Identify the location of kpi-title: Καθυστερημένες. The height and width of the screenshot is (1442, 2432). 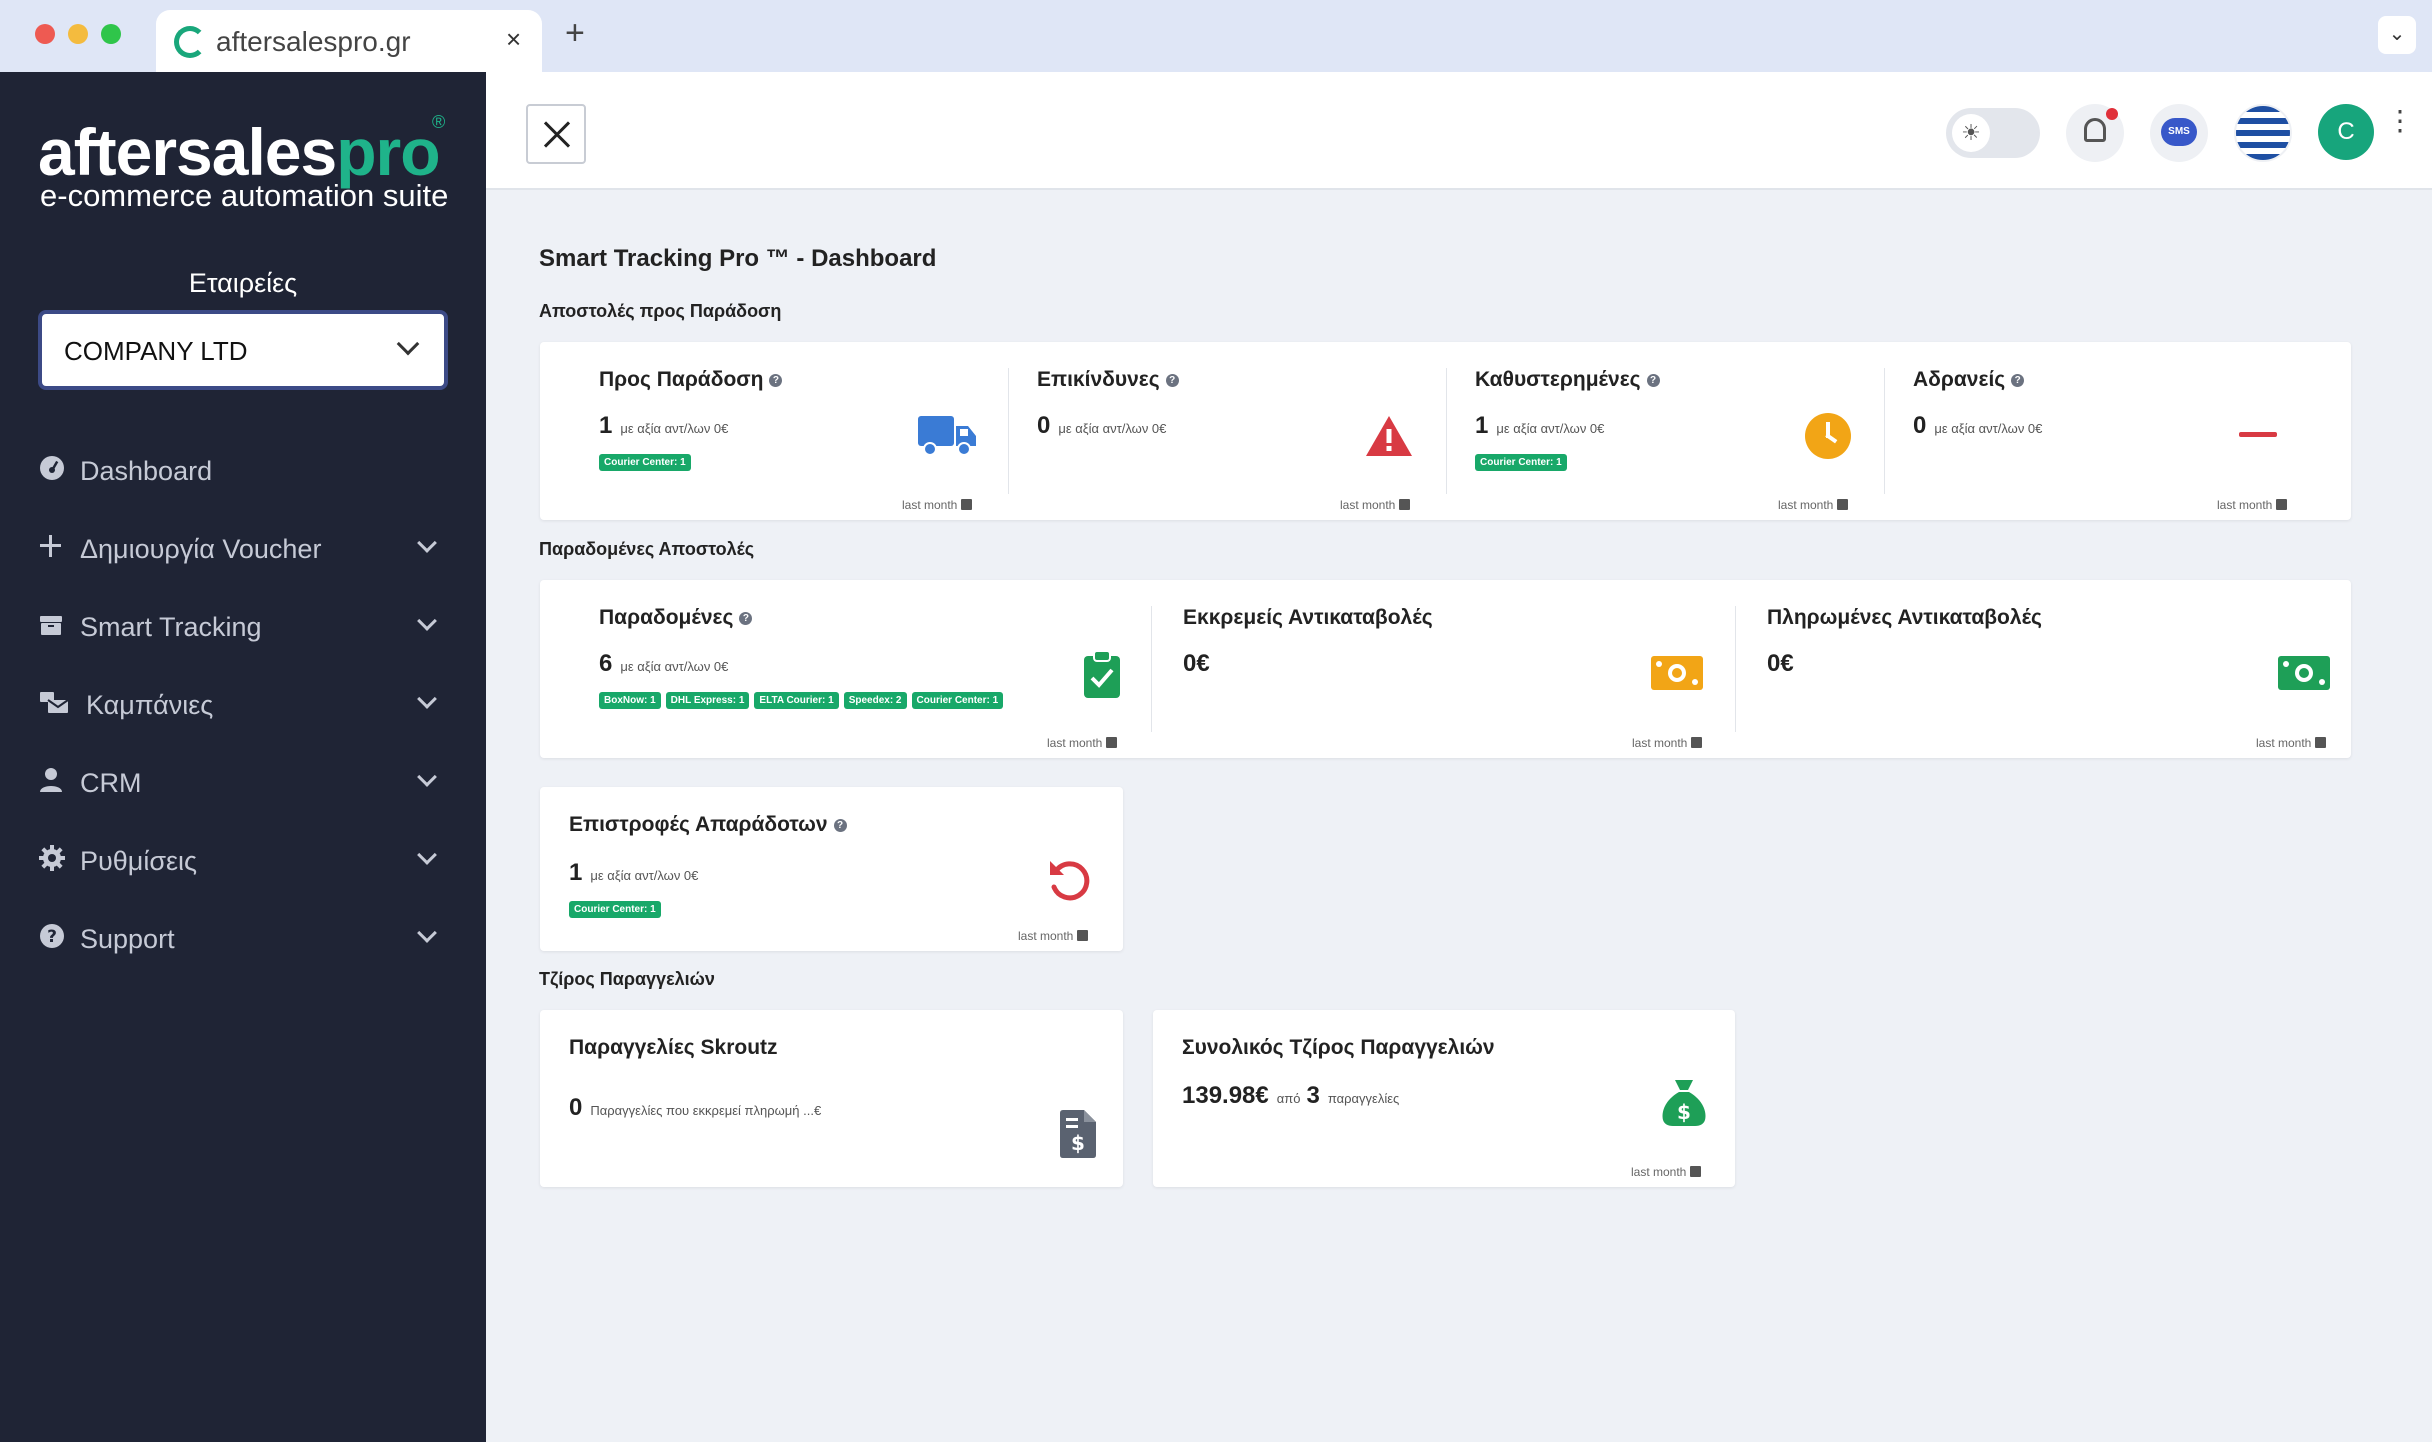
(1558, 379).